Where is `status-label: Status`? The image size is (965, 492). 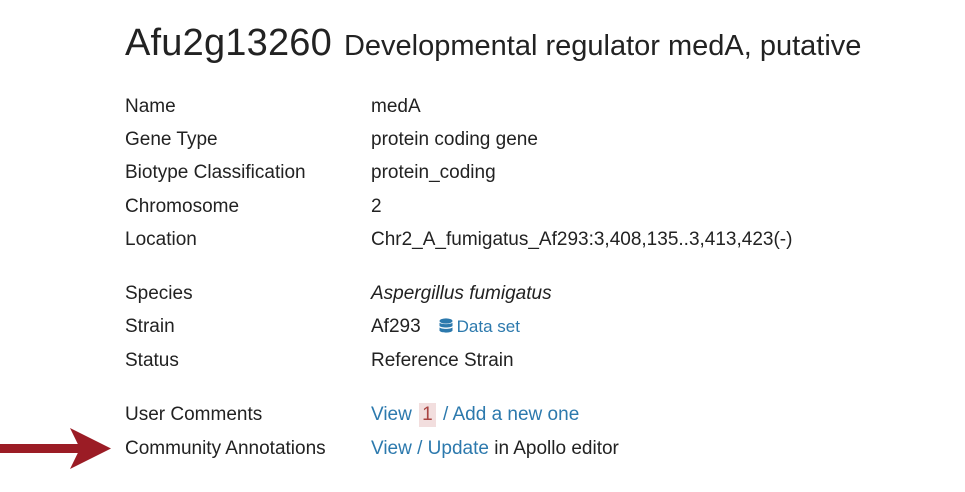 status-label: Status is located at coordinates (152, 360).